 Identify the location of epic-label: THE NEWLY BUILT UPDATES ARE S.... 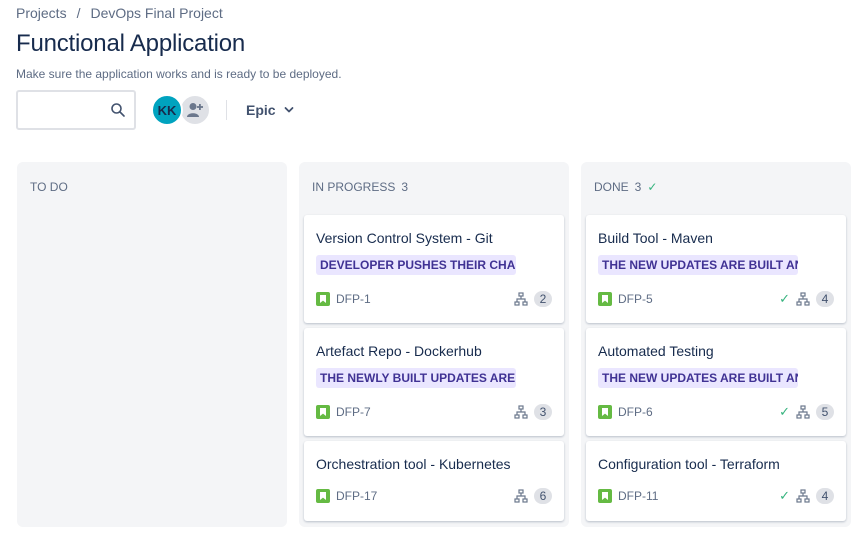
(416, 378).